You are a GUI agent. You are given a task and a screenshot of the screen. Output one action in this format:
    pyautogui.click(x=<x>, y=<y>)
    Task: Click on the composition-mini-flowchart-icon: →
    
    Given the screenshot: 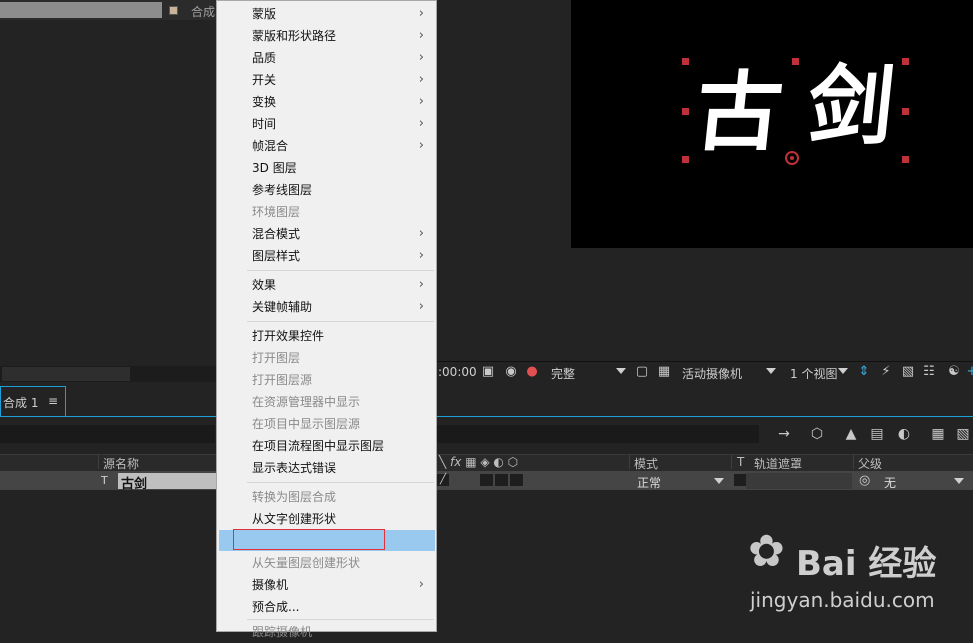 What is the action you would take?
    pyautogui.click(x=784, y=434)
    